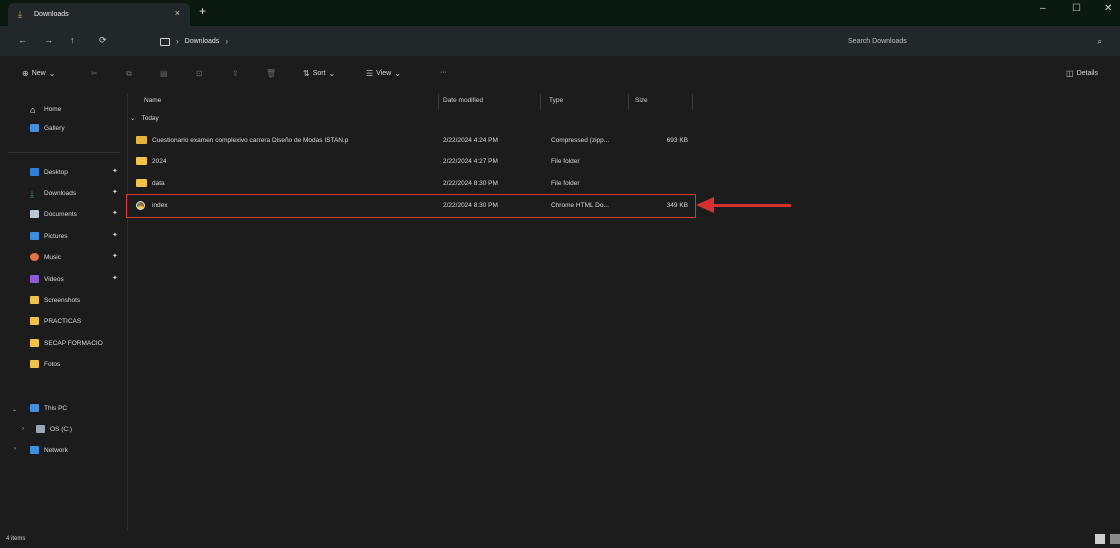 This screenshot has height=548, width=1120. Describe the element at coordinates (1099, 41) in the screenshot. I see `search-icon: ⌕` at that location.